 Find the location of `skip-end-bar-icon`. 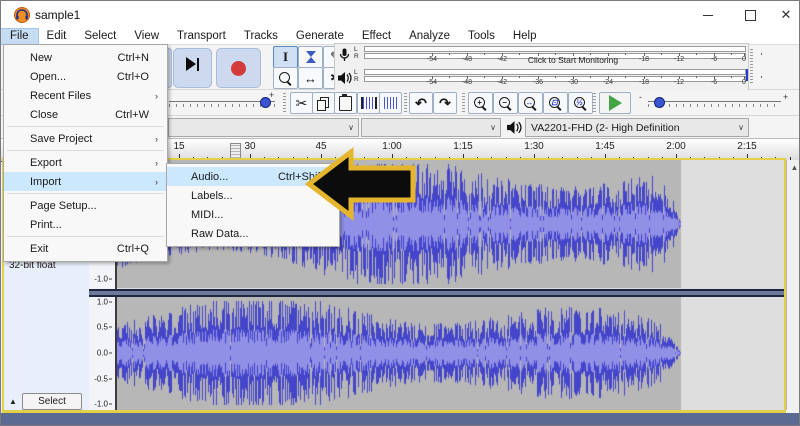

skip-end-bar-icon is located at coordinates (198, 64).